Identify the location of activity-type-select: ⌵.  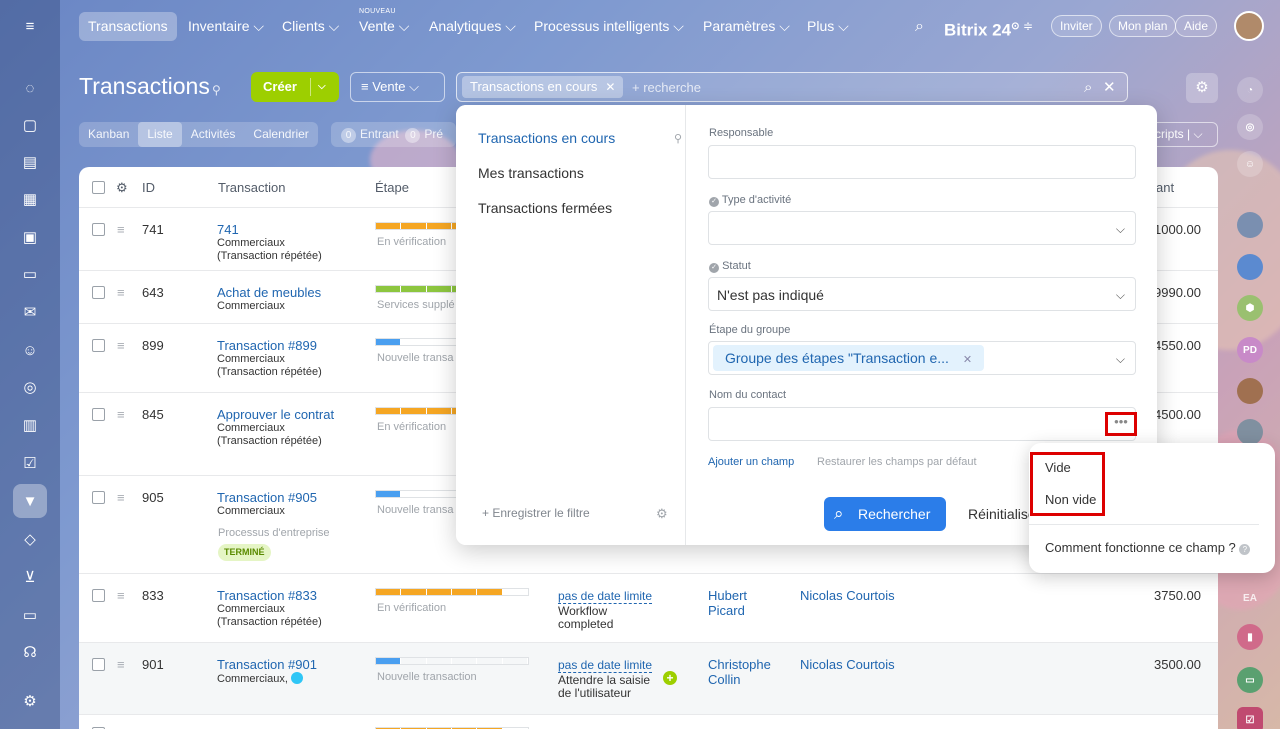
(922, 228).